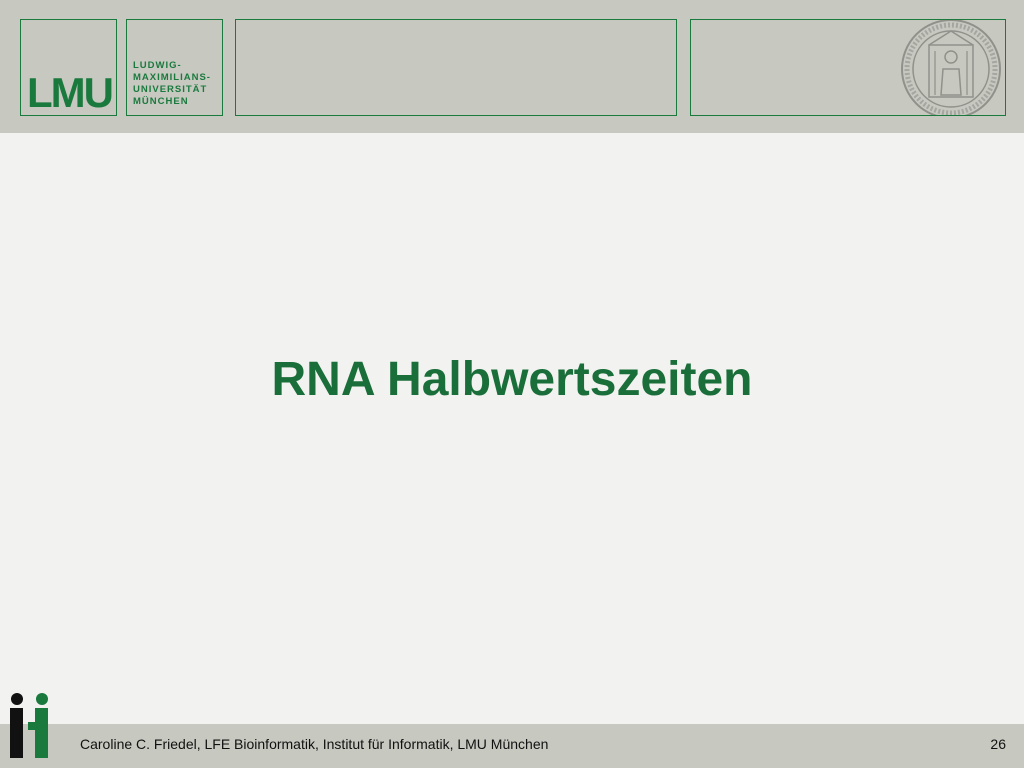 This screenshot has height=768, width=1024. Describe the element at coordinates (456, 67) in the screenshot. I see `header-empty-box` at that location.